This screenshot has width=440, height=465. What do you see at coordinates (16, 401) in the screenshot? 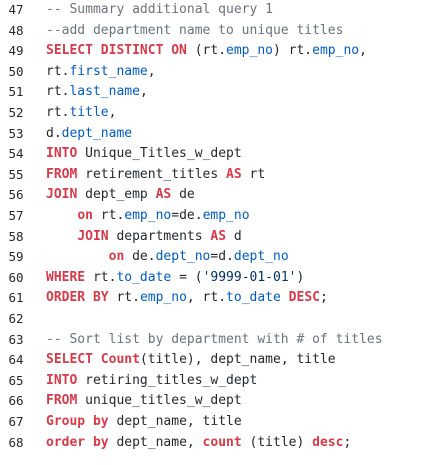
I see `line-number: 66` at bounding box center [16, 401].